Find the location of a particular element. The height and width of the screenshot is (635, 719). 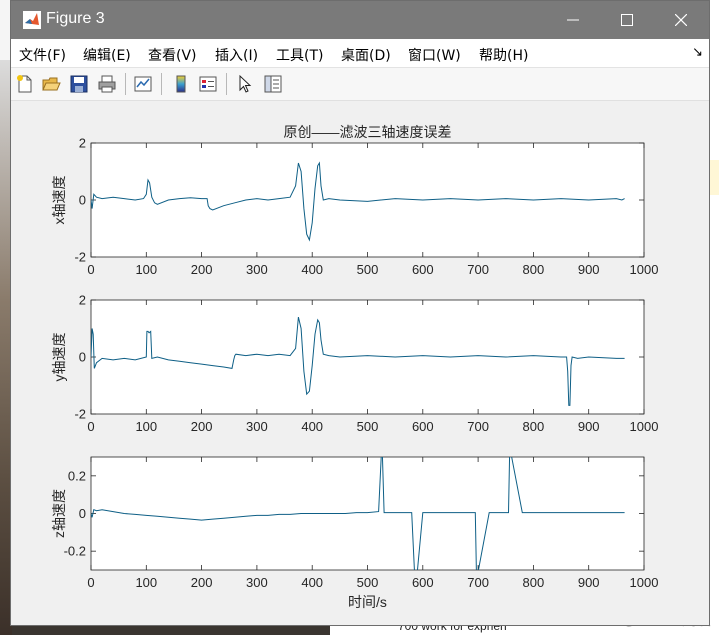

close-button is located at coordinates (681, 20).